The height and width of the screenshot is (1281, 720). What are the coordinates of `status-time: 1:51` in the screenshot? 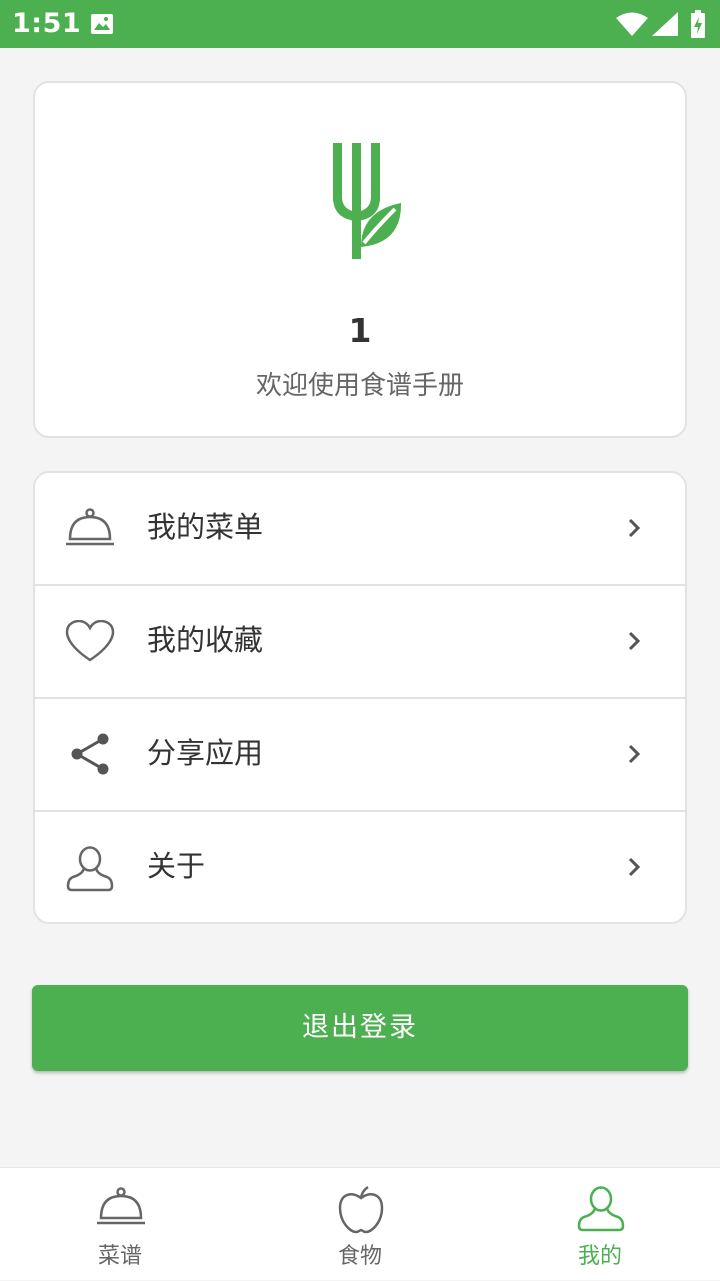 It's located at (47, 23).